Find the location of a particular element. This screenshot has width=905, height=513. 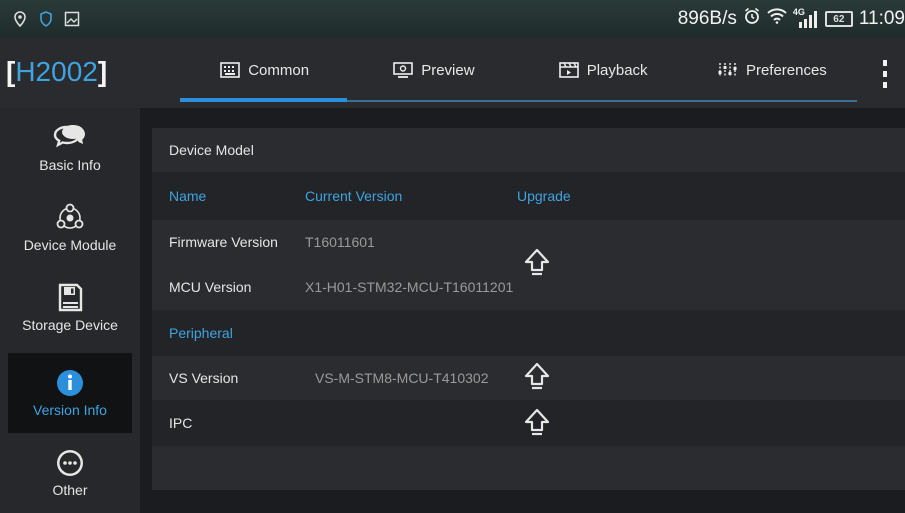

sidebar-item-other: Other is located at coordinates (70, 473).